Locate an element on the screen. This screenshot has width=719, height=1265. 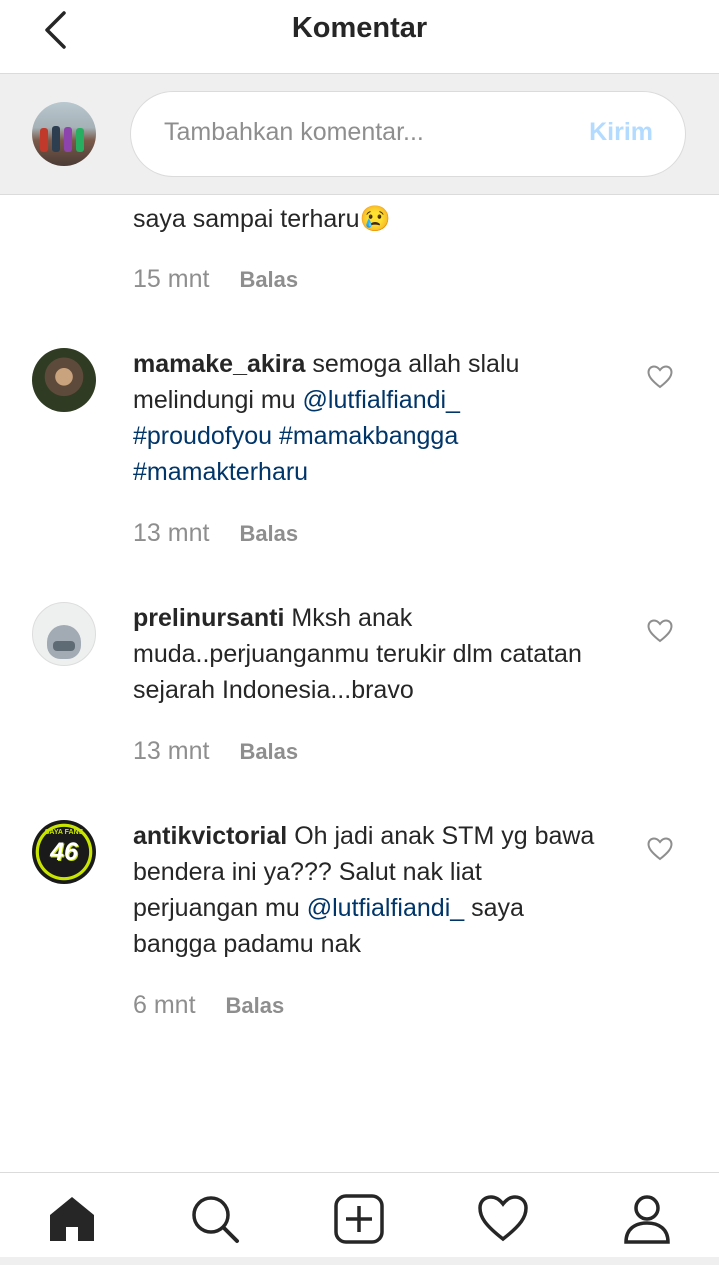
avatar-number: 46 is located at coordinates (64, 852).